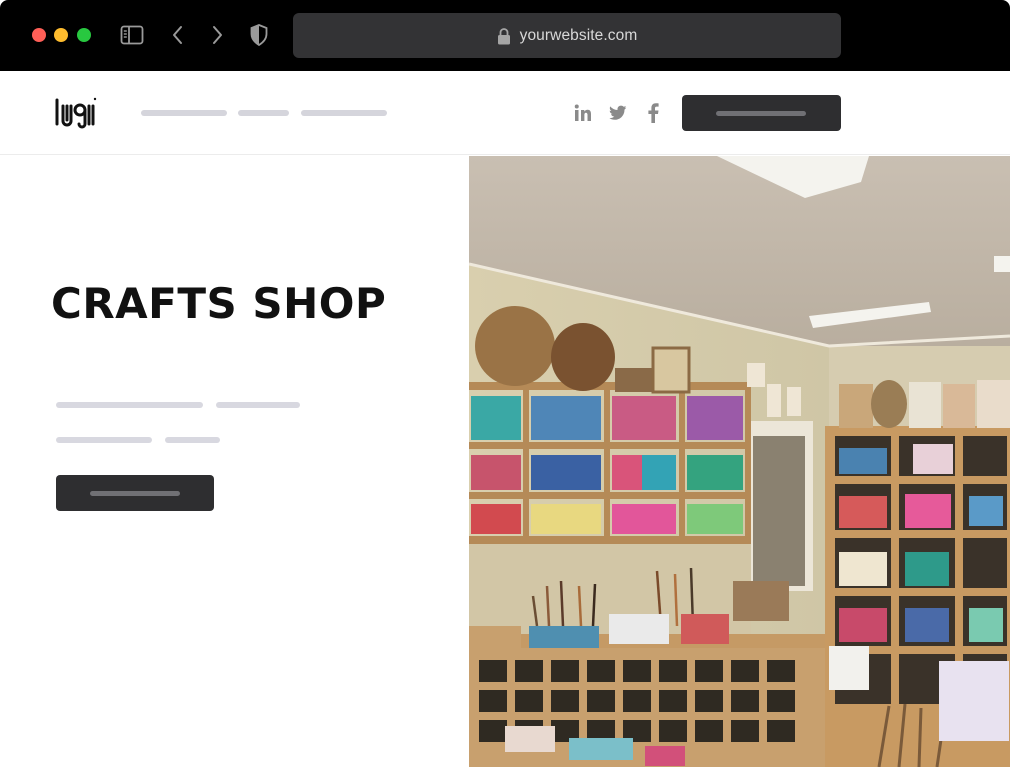 The height and width of the screenshot is (767, 1010). What do you see at coordinates (505, 113) in the screenshot?
I see `site-header` at bounding box center [505, 113].